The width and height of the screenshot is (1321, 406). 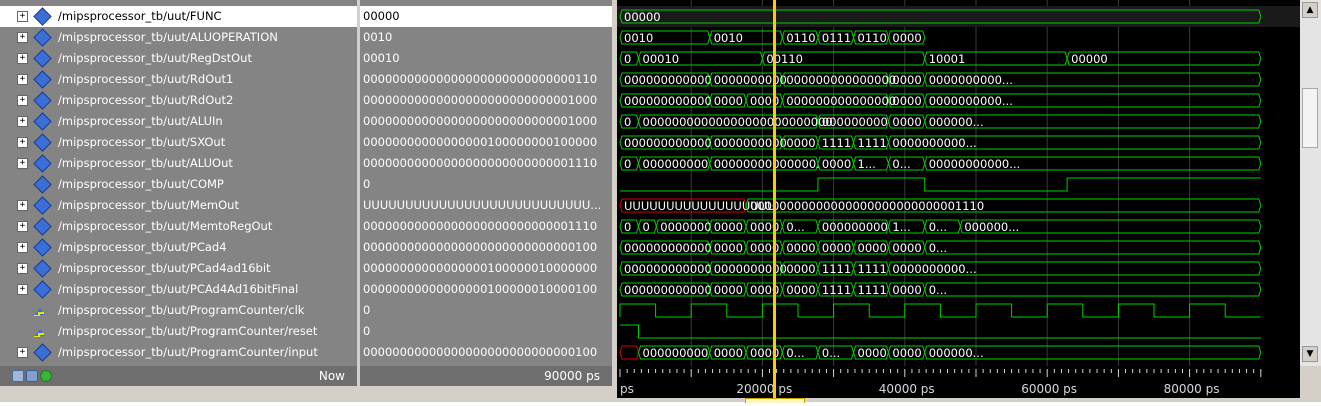 What do you see at coordinates (947, 59) in the screenshot?
I see `bus-value-label: 10001` at bounding box center [947, 59].